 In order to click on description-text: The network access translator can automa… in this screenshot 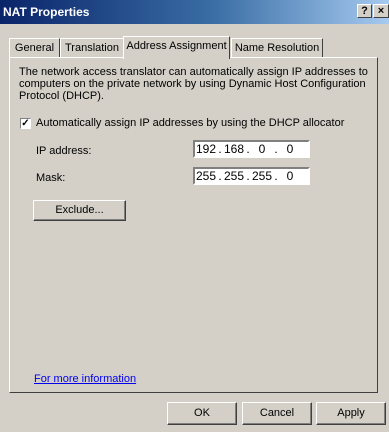, I will do `click(193, 84)`.